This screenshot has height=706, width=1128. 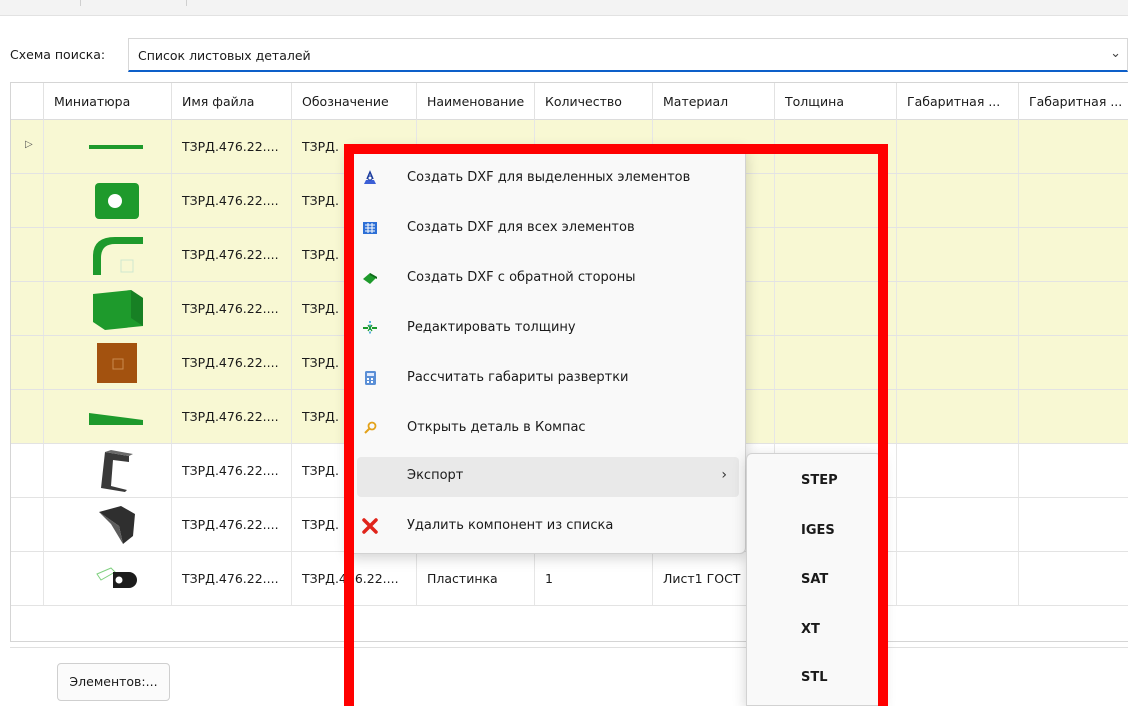 I want to click on column-header-thickness: Толщина, so click(x=835, y=101).